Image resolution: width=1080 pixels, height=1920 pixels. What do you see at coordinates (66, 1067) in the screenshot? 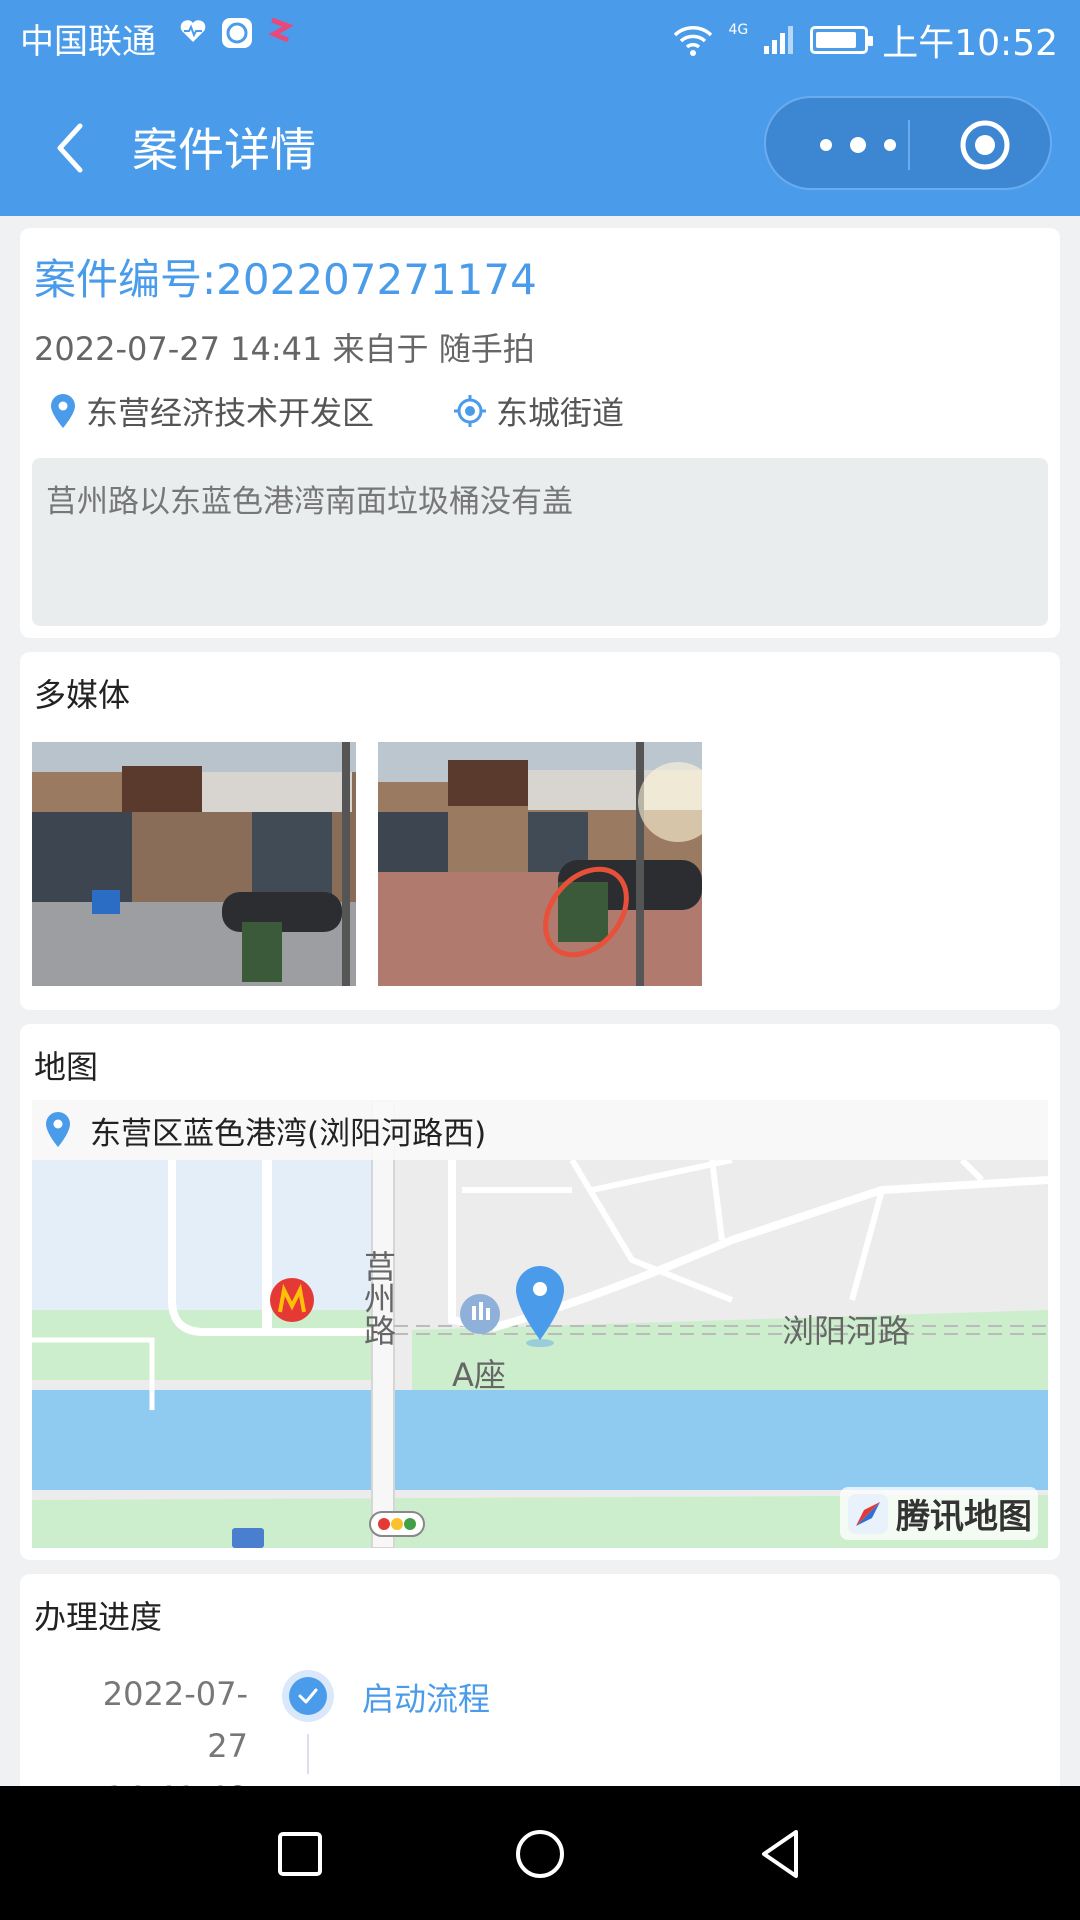
I see `map-title: 地图` at bounding box center [66, 1067].